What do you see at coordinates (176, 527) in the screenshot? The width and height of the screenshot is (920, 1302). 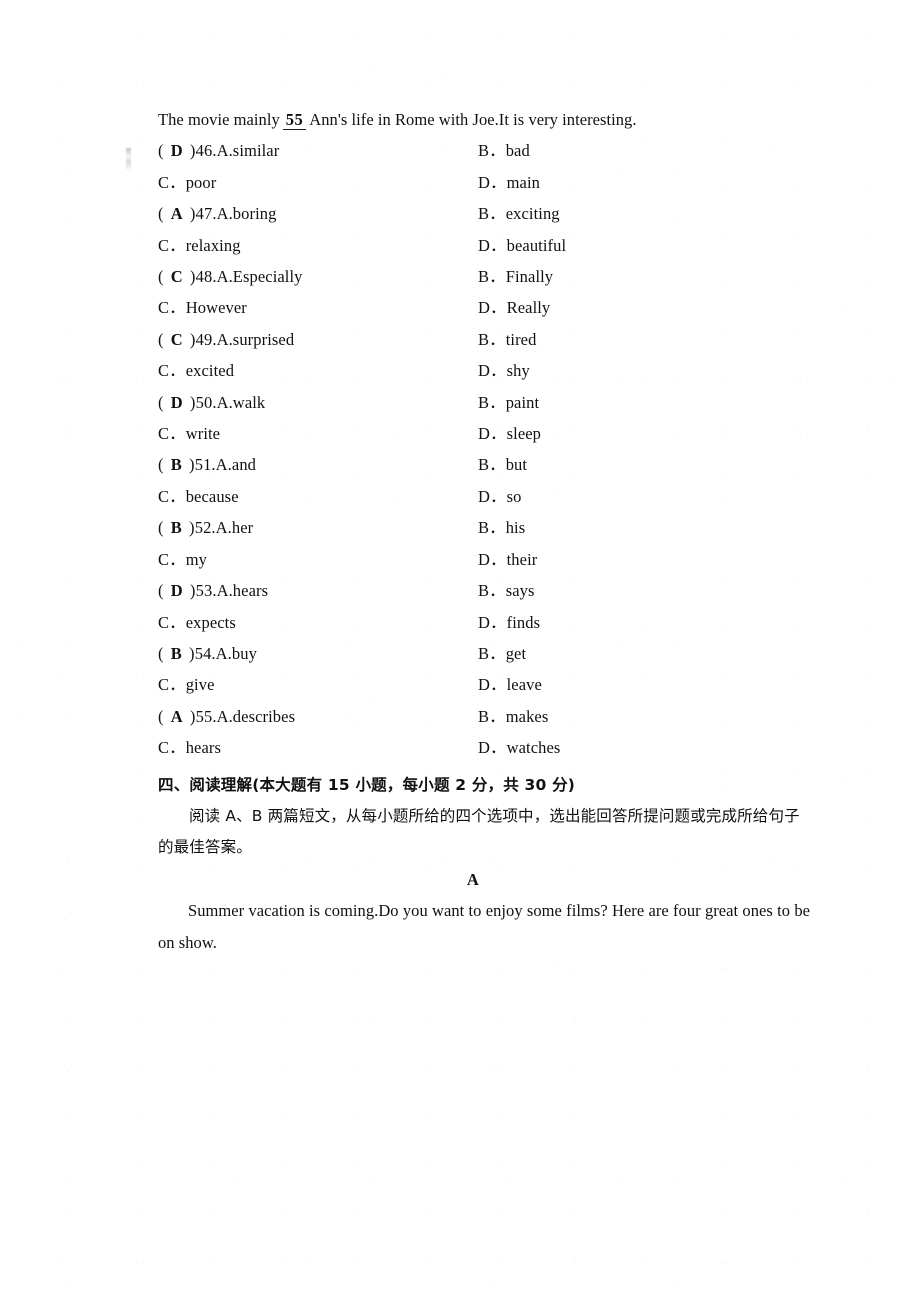 I see `answer-letter-52: B` at bounding box center [176, 527].